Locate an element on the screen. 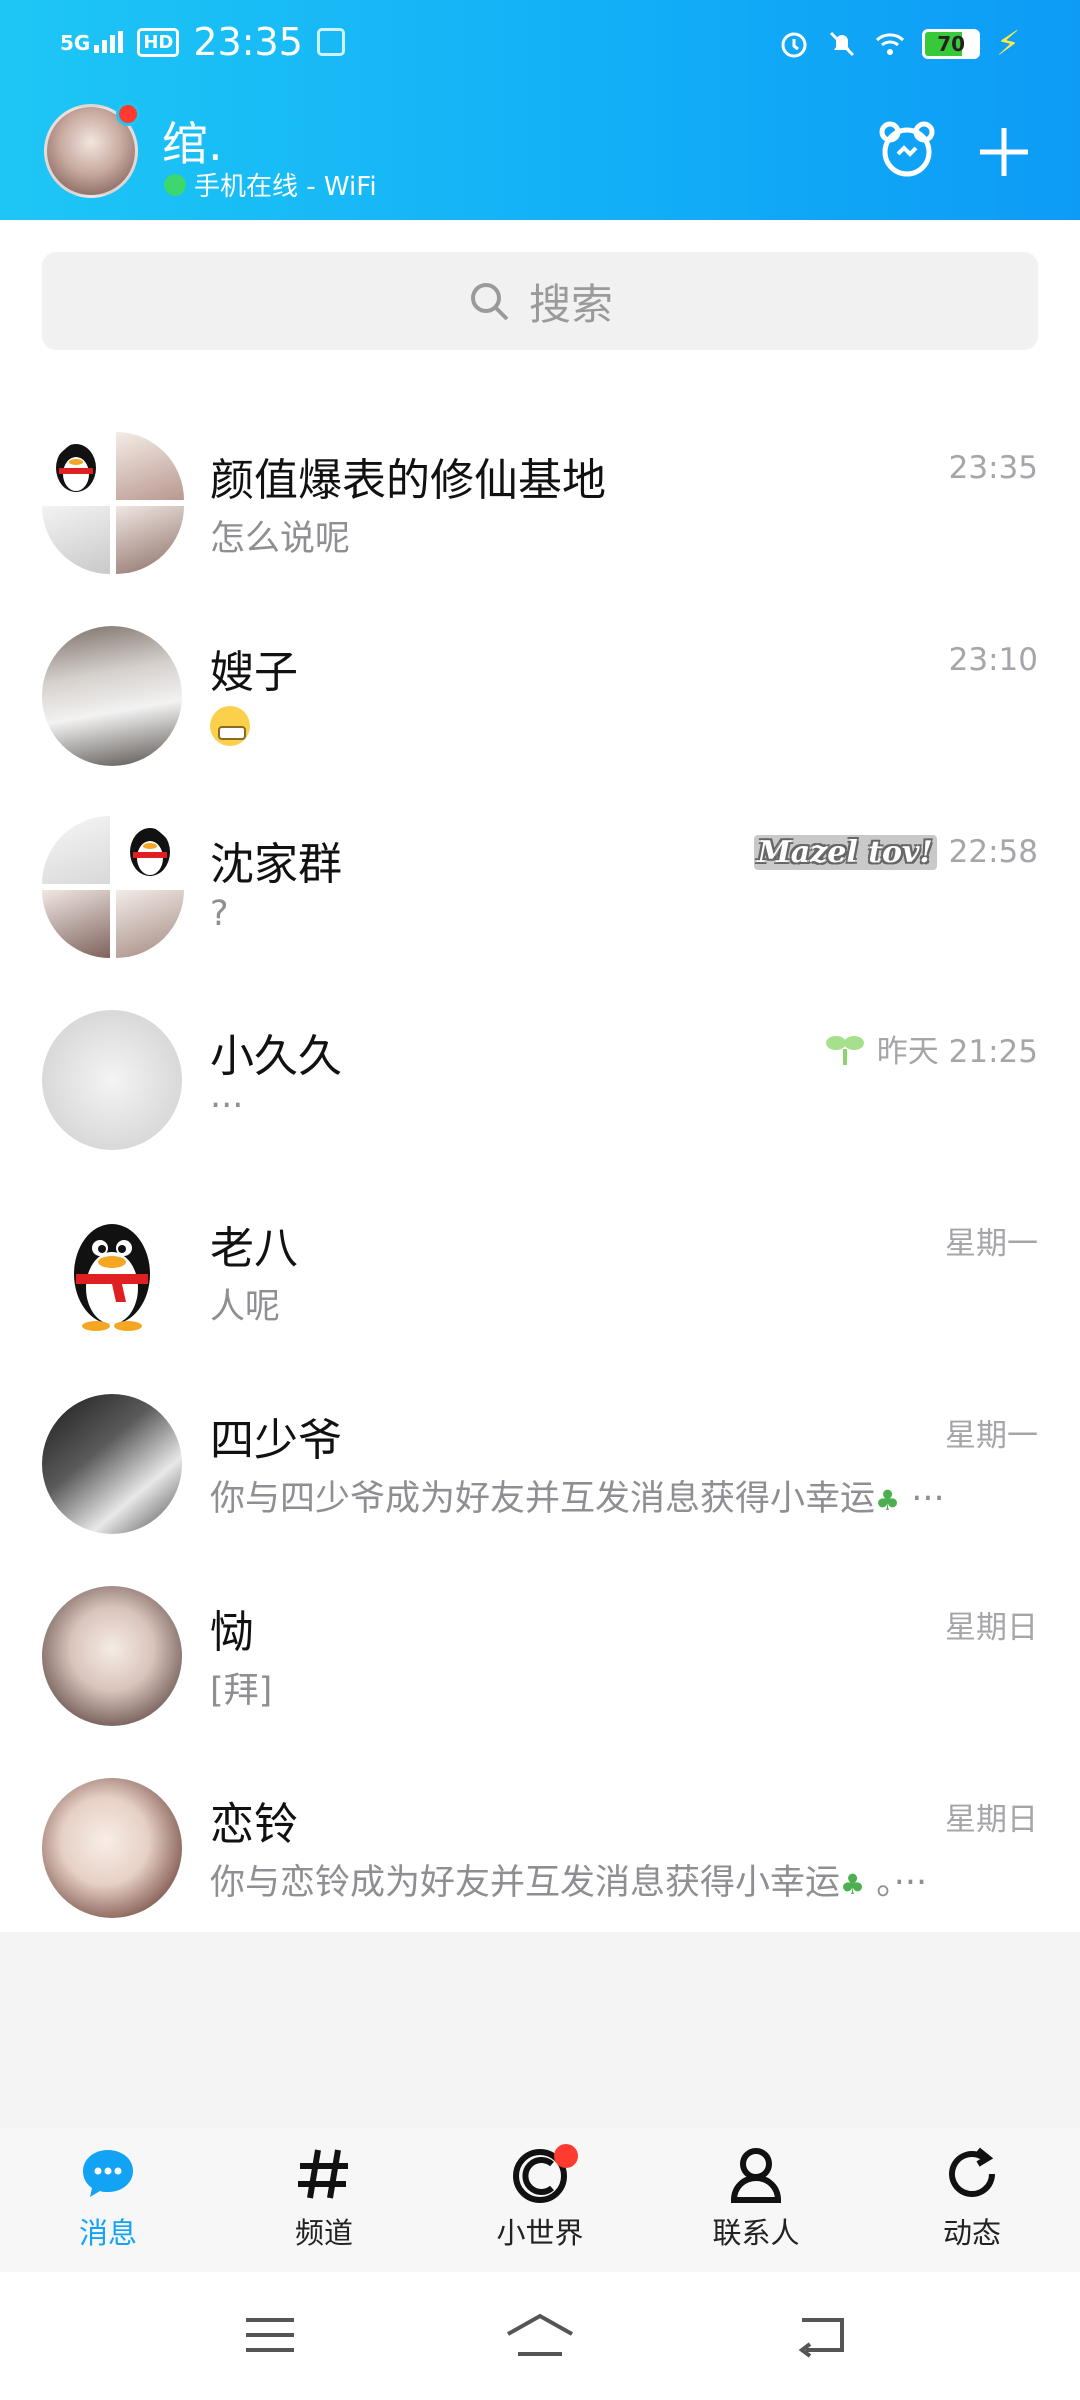 The height and width of the screenshot is (2400, 1080). grin-emoji-icon is located at coordinates (230, 726).